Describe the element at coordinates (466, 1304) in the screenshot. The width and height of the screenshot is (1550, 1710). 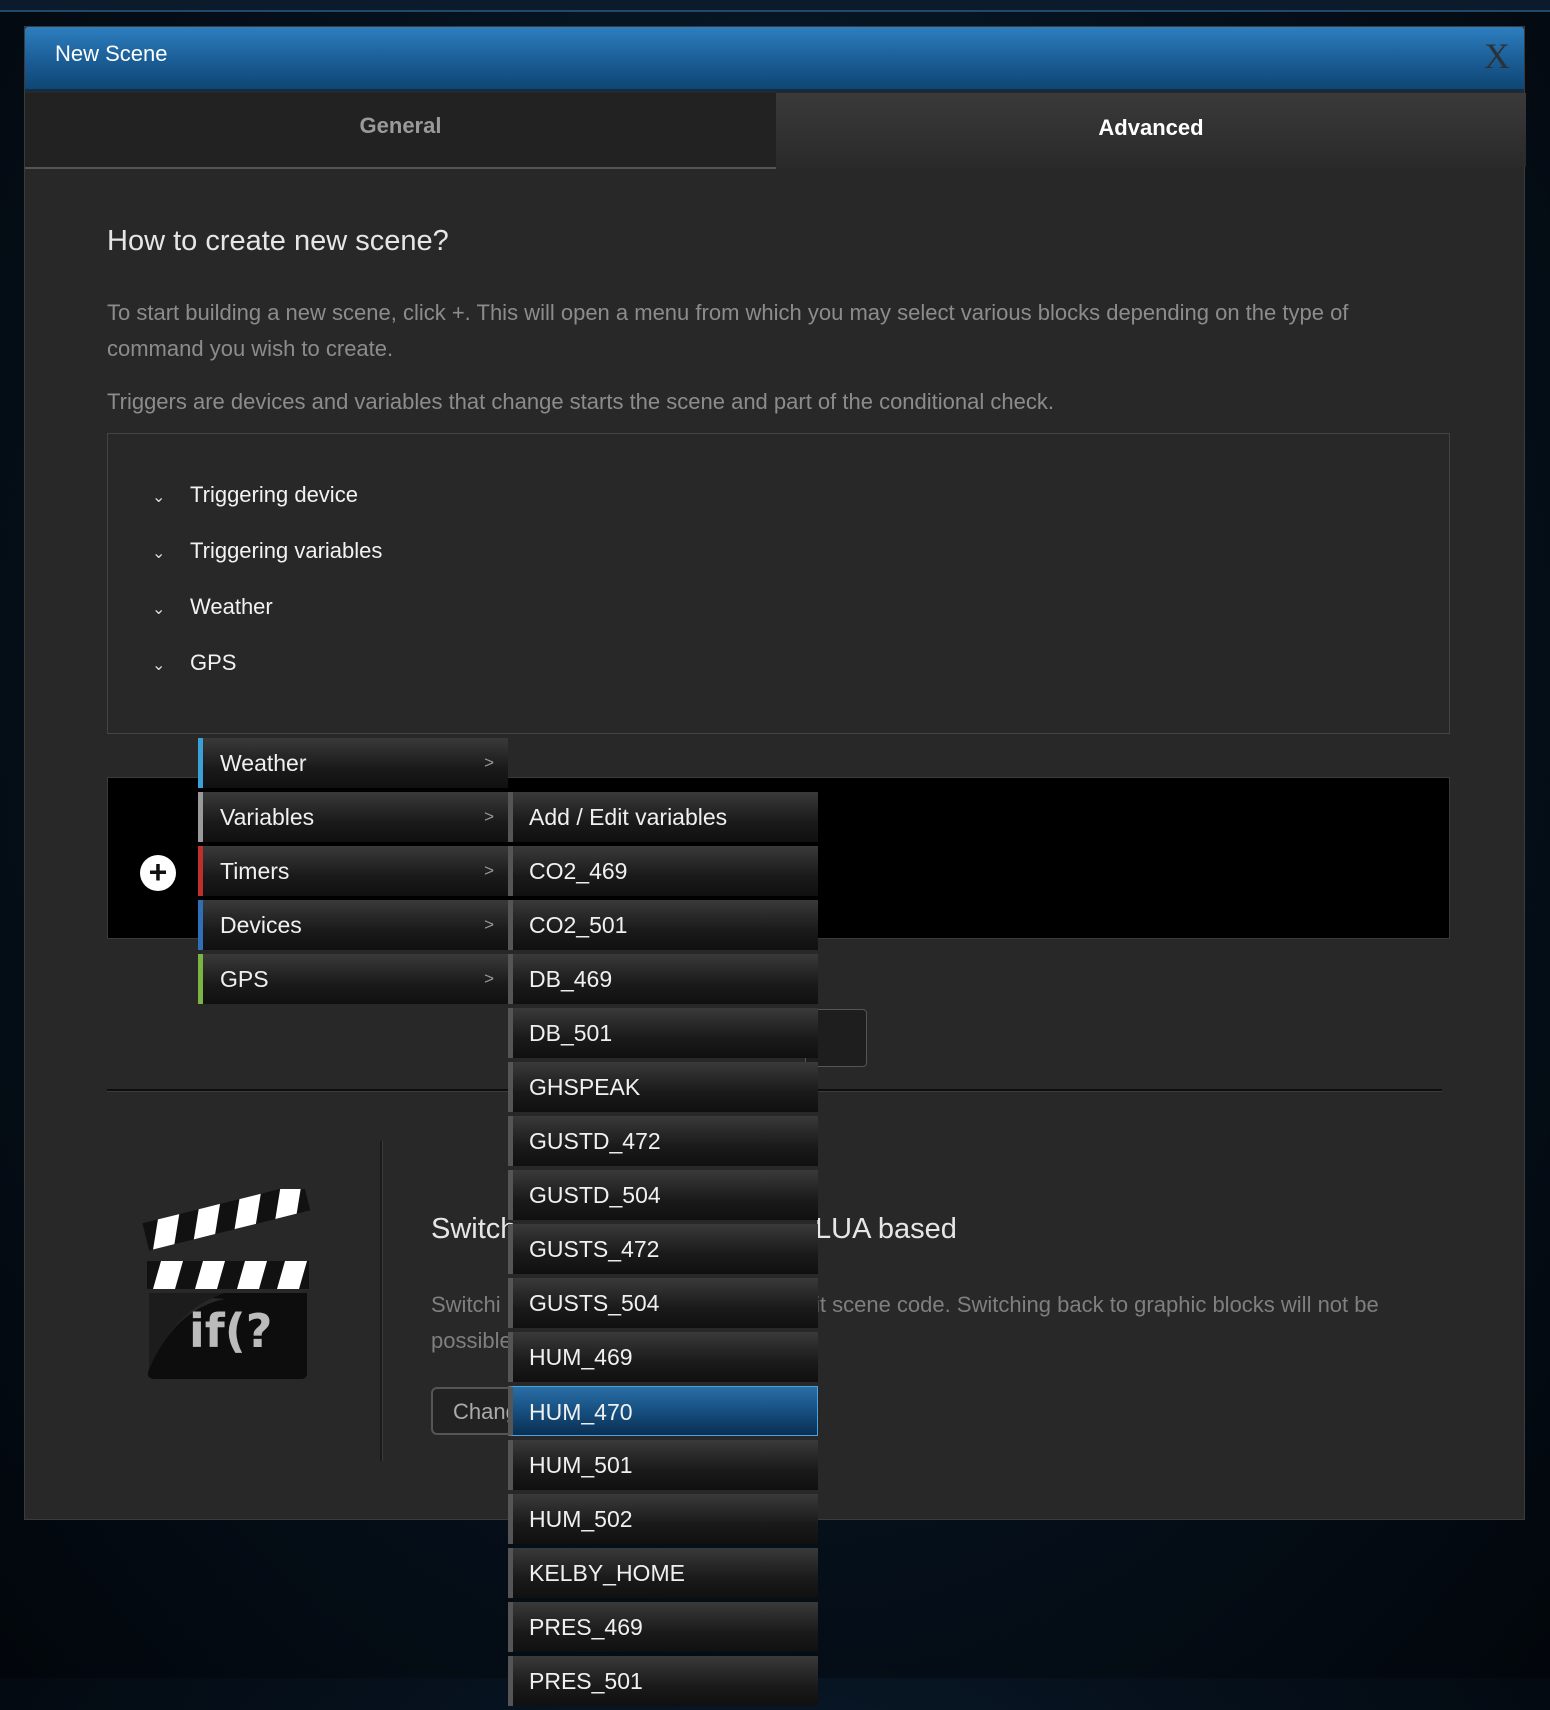
I see `lua-description-line1: Switchi` at that location.